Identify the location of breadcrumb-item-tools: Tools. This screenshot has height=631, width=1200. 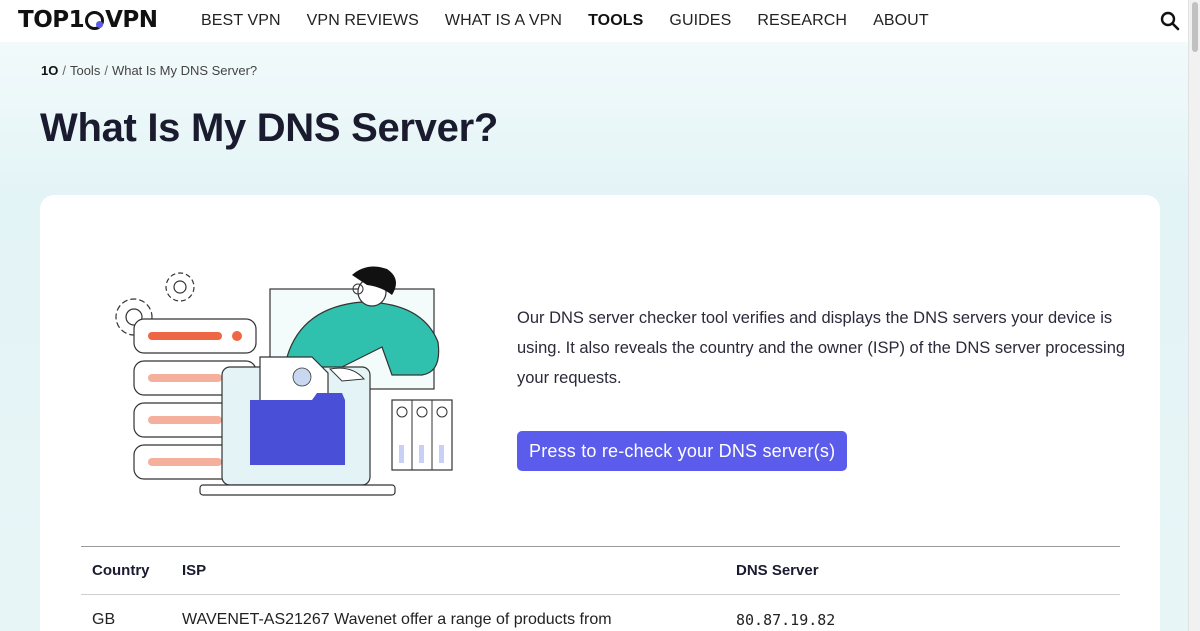
(85, 70).